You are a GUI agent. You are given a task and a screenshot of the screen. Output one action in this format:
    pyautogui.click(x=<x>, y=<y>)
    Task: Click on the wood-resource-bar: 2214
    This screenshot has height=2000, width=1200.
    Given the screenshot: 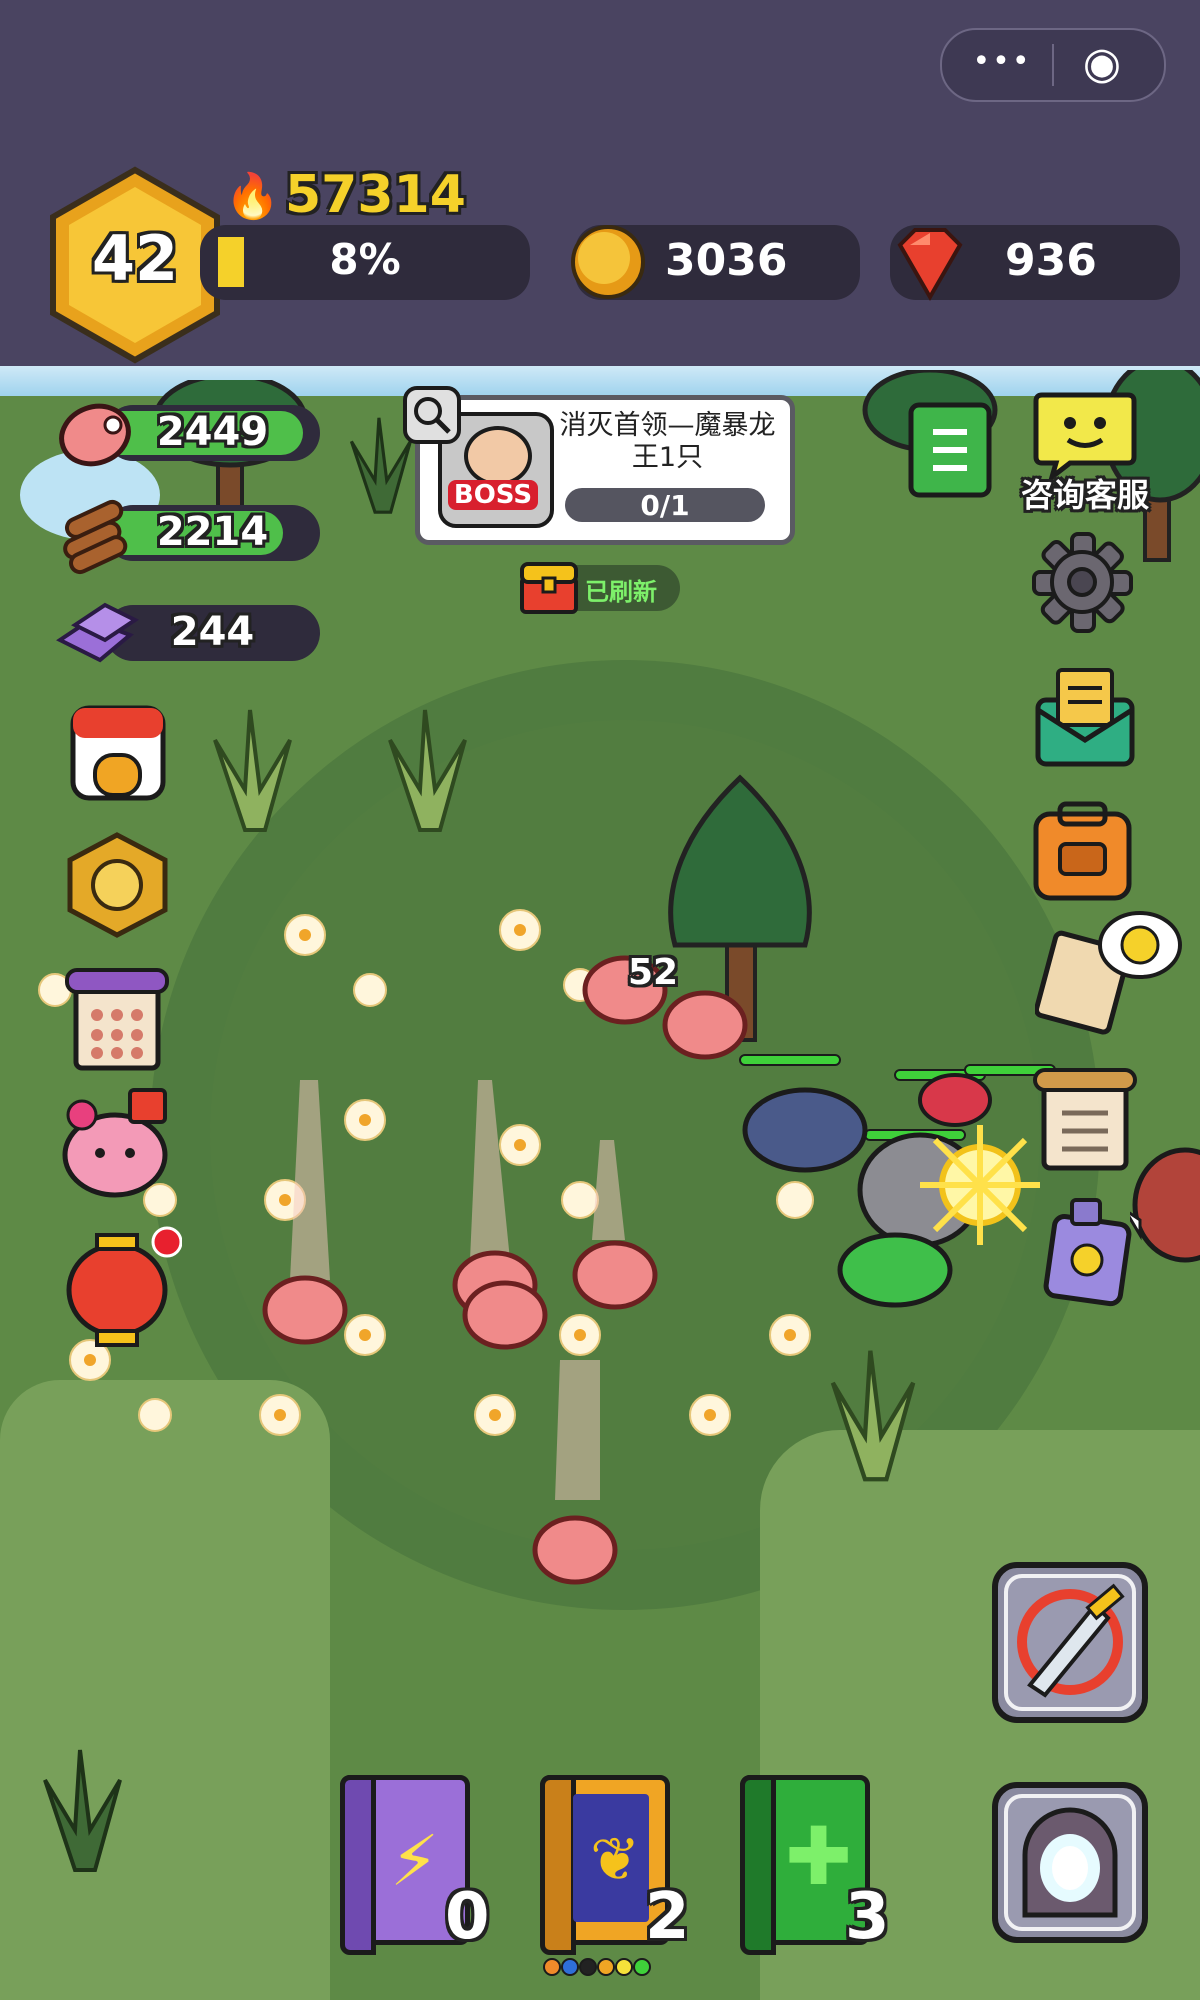 What is the action you would take?
    pyautogui.click(x=212, y=533)
    